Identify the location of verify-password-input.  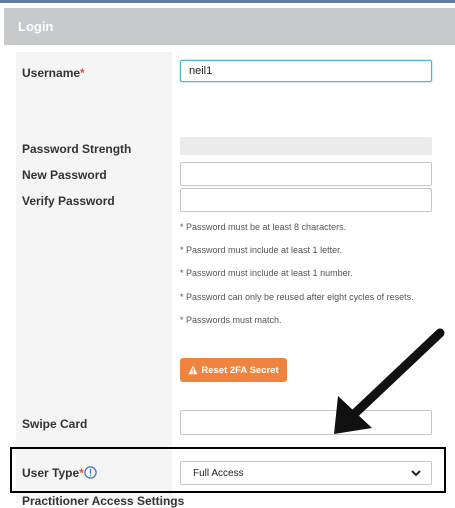
(306, 200).